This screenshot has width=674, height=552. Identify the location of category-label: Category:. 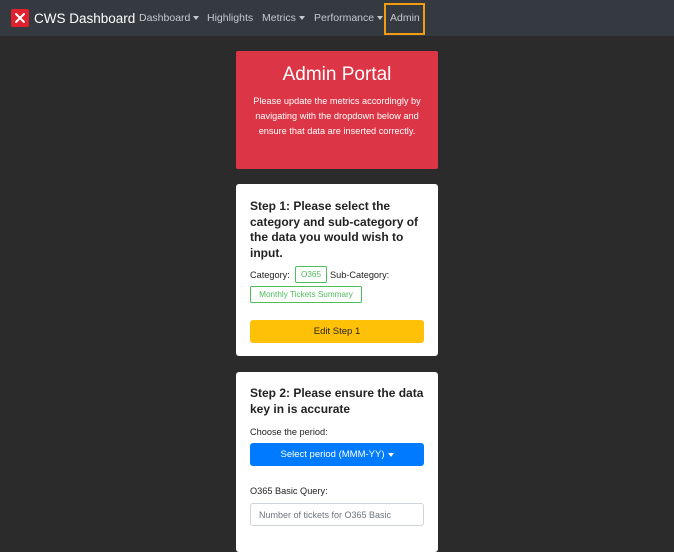
(270, 275).